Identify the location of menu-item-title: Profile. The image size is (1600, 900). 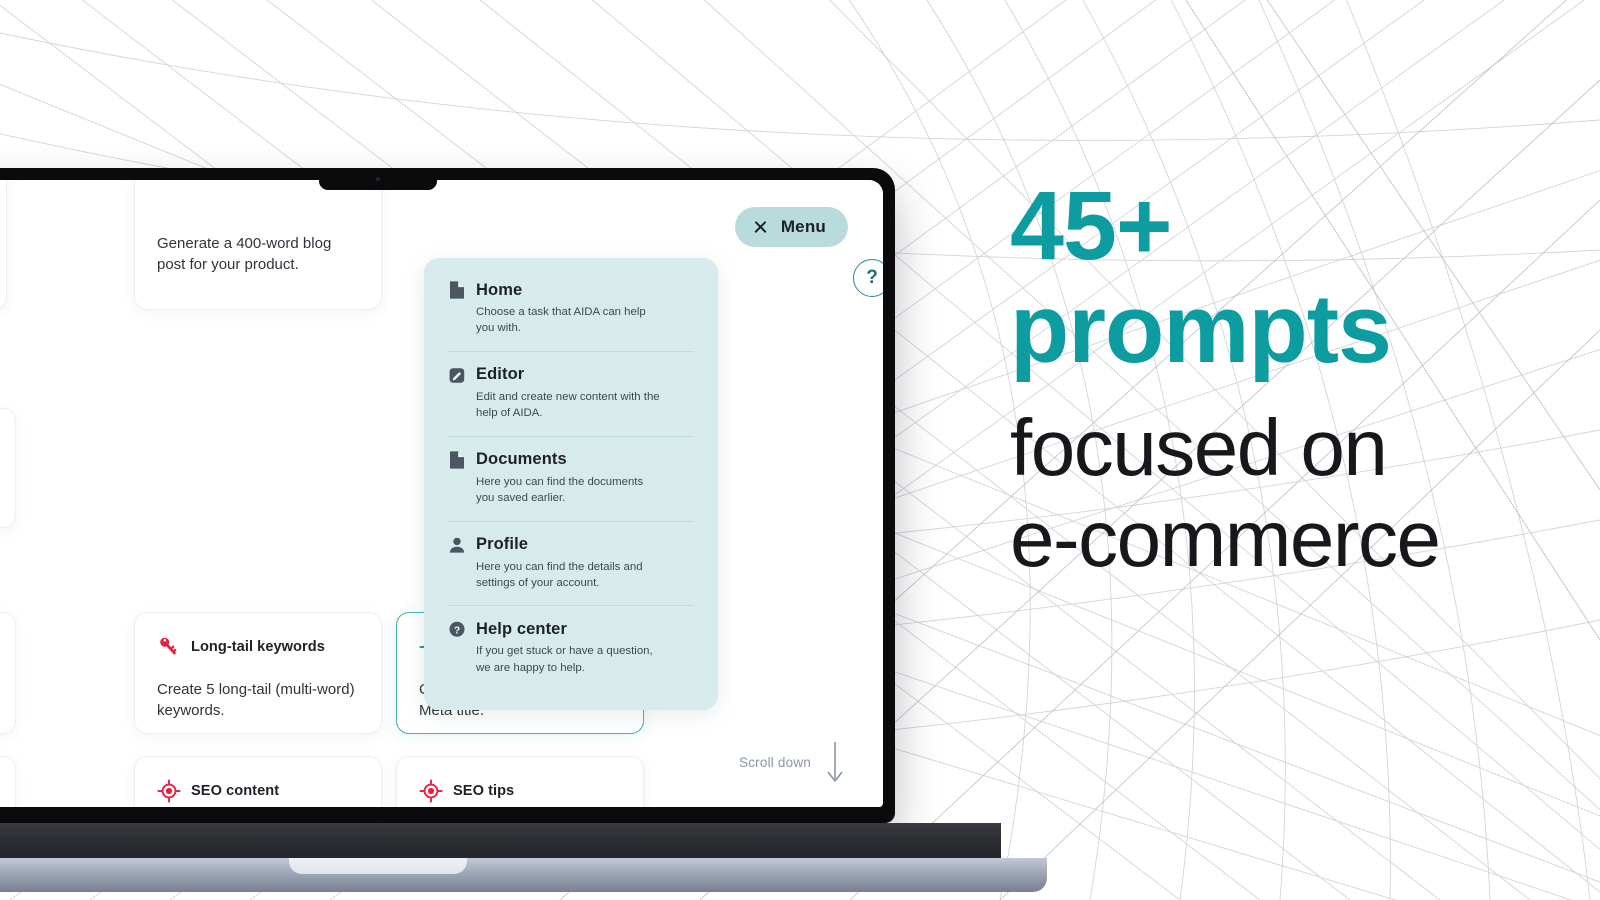
(502, 544).